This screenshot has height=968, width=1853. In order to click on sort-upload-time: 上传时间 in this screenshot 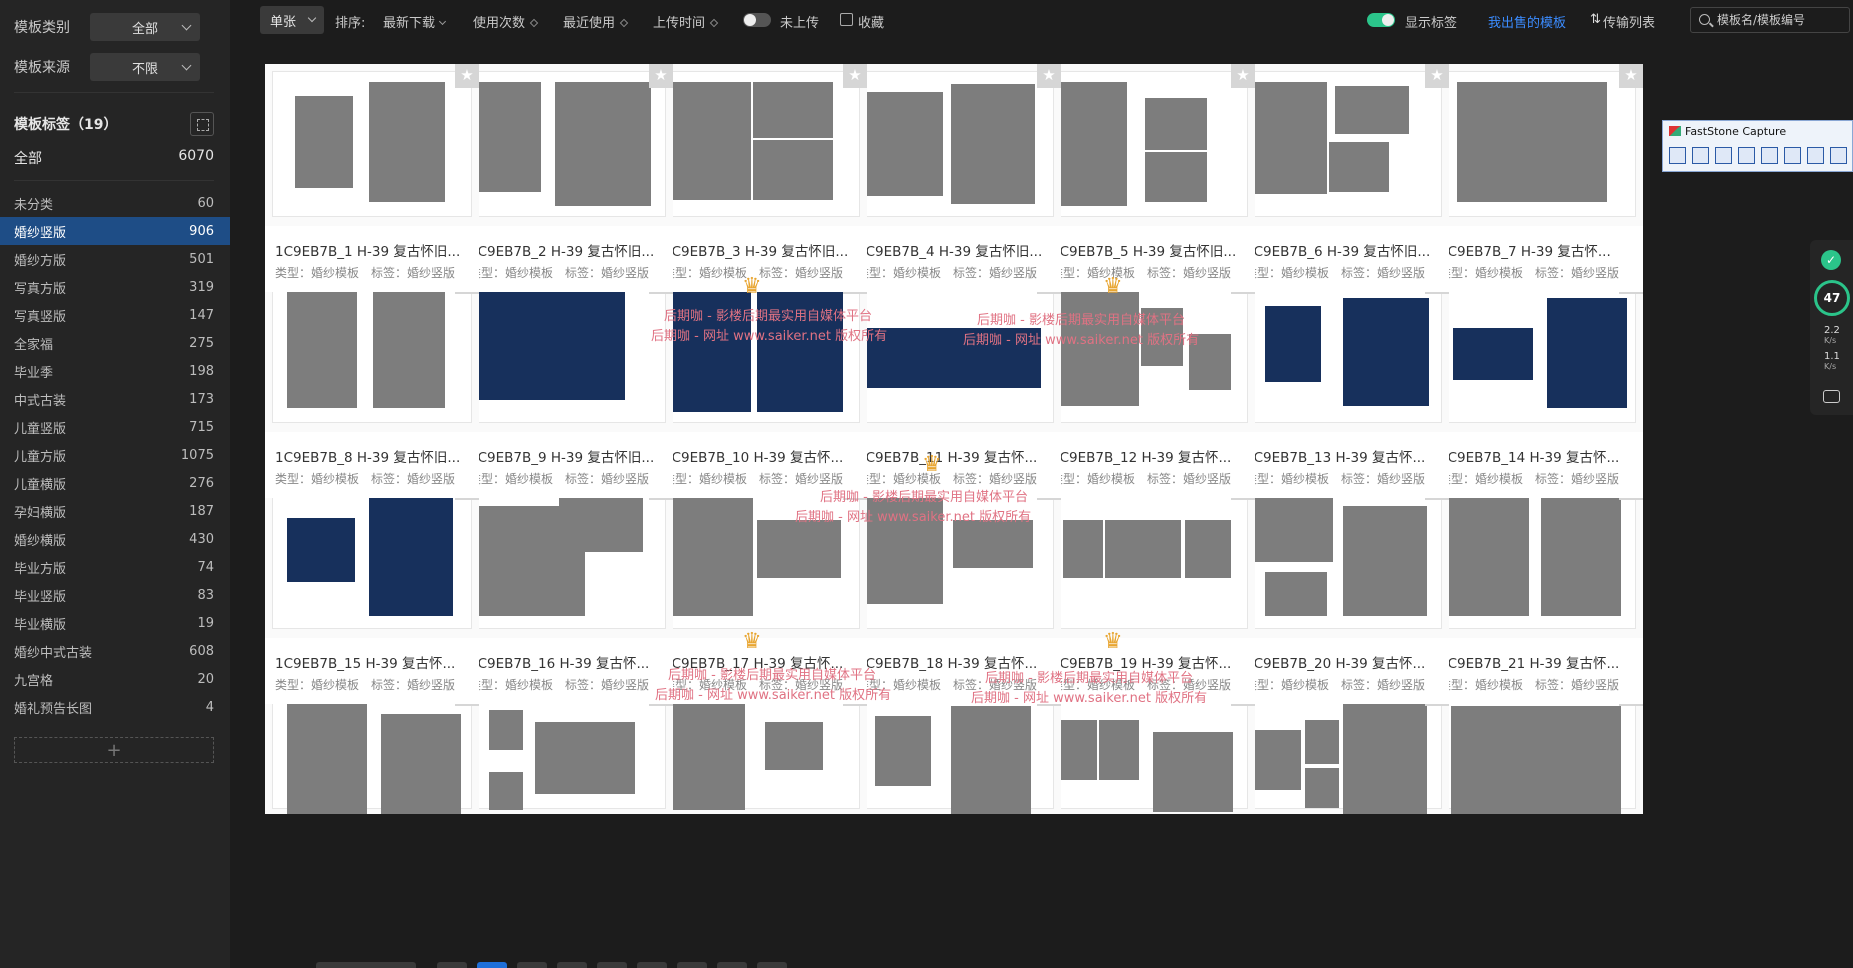, I will do `click(686, 21)`.